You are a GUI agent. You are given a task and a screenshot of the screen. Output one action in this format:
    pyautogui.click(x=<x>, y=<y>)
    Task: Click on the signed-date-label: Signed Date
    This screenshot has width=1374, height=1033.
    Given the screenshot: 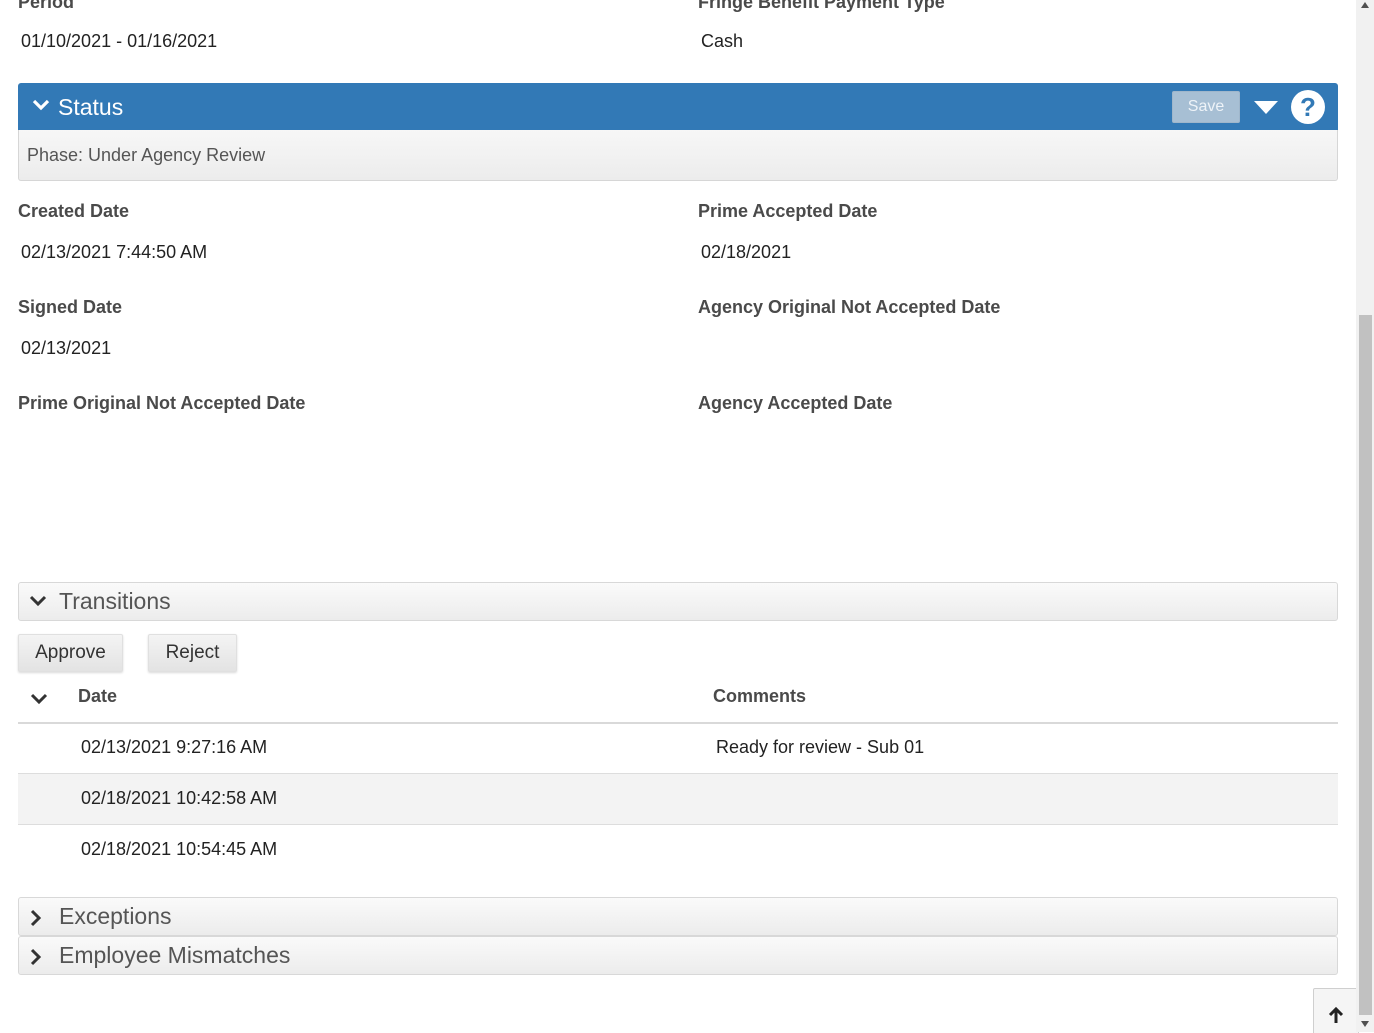 What is the action you would take?
    pyautogui.click(x=70, y=307)
    